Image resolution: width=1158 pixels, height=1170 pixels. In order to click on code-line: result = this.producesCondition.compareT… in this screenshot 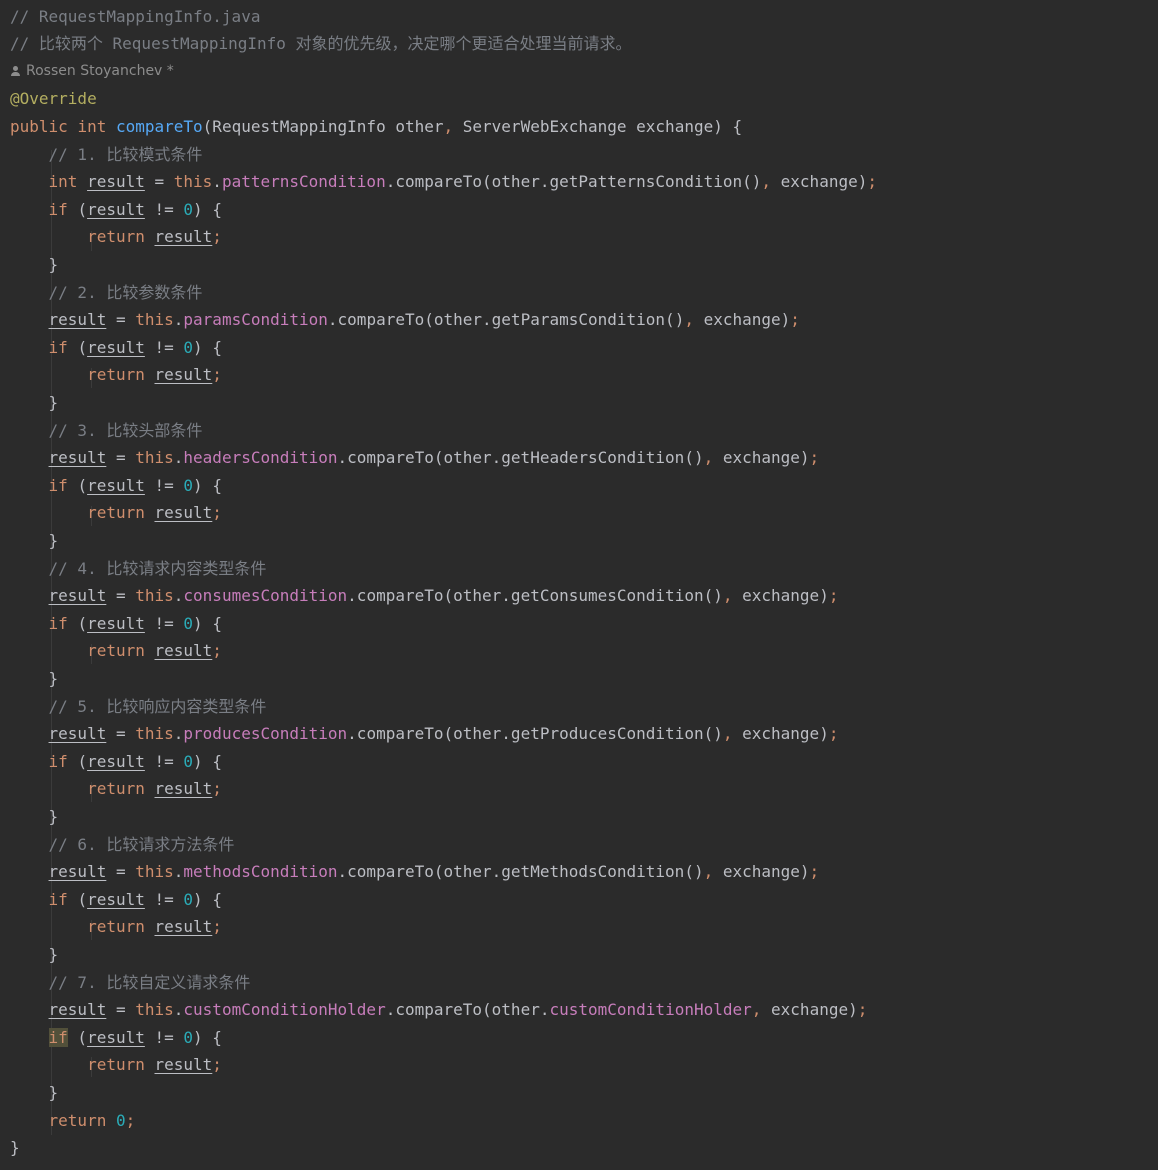, I will do `click(424, 734)`.